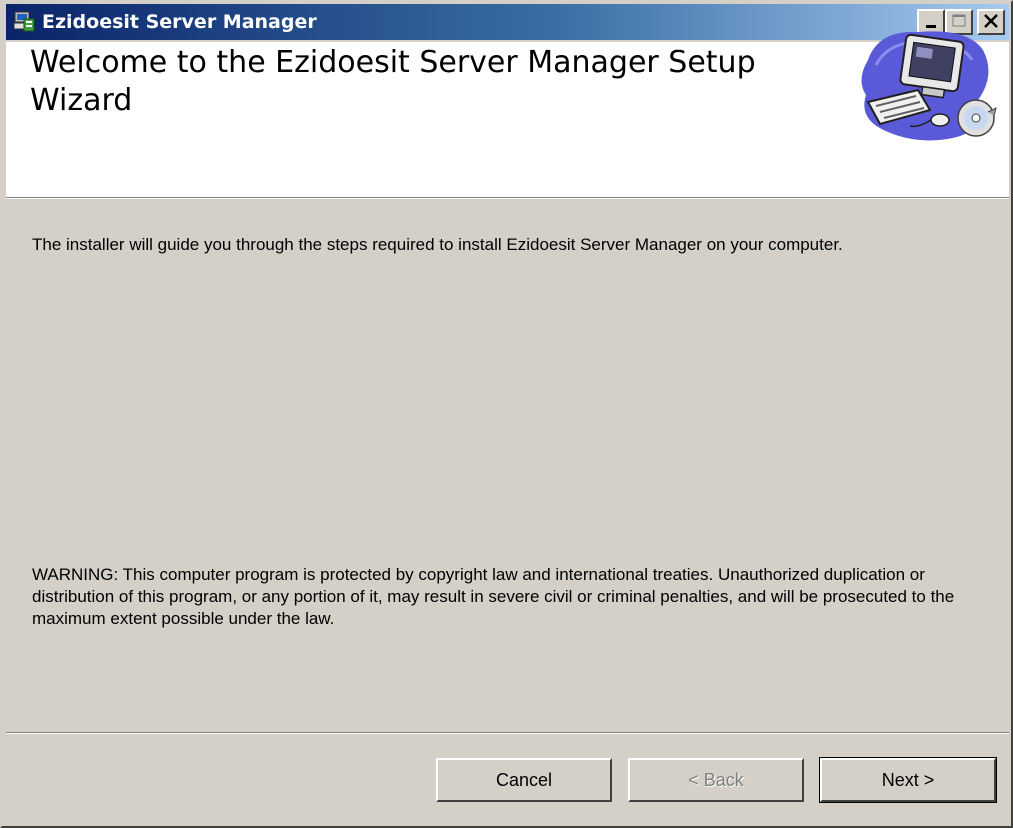 This screenshot has width=1013, height=828. Describe the element at coordinates (24, 22) in the screenshot. I see `installer-icon` at that location.